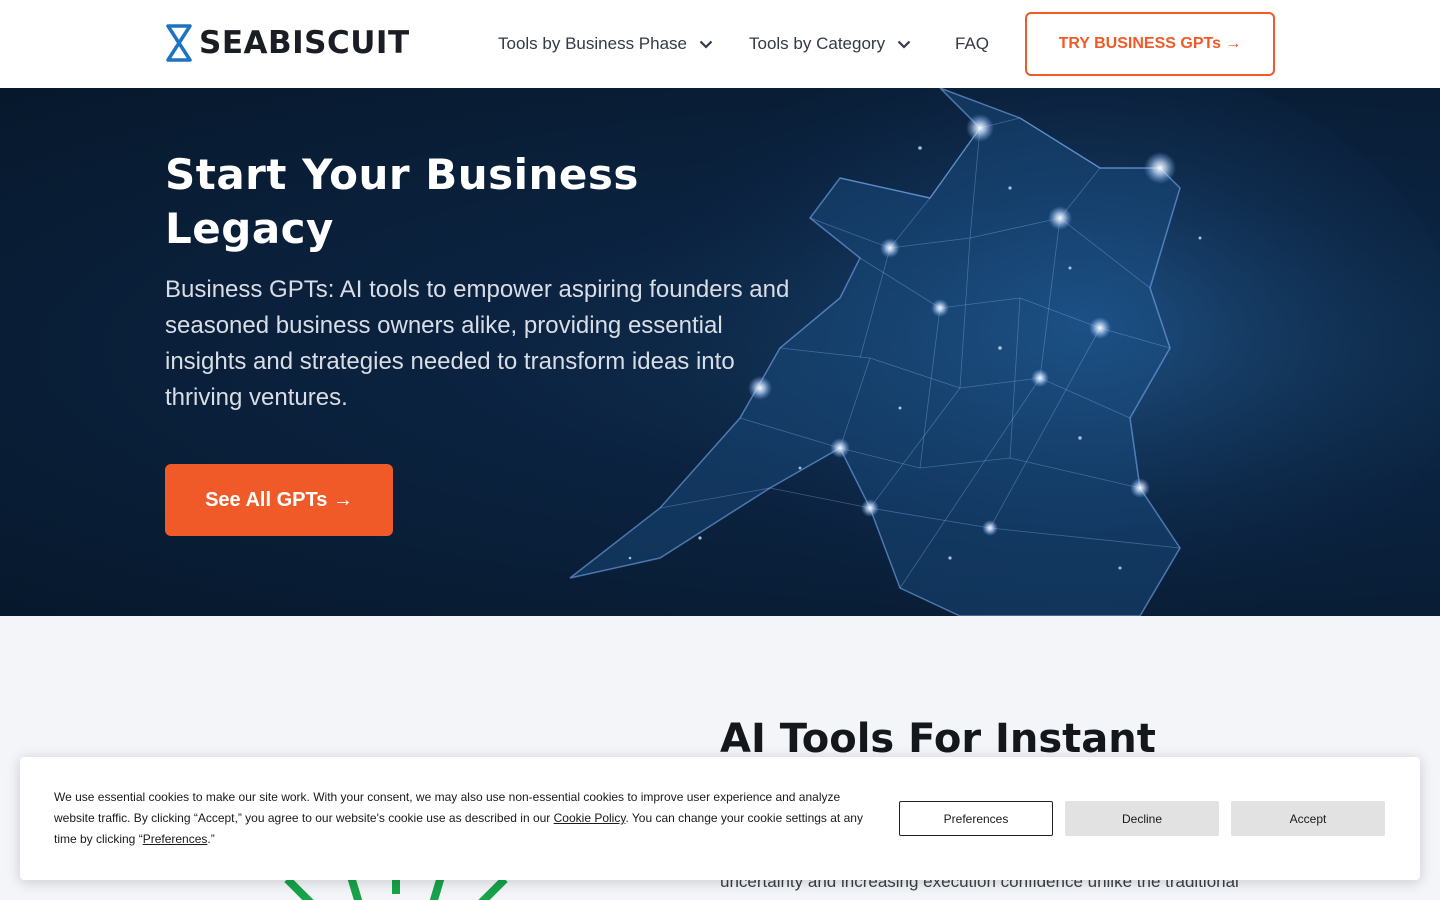  I want to click on cookie-accept-button: Accept, so click(1308, 818).